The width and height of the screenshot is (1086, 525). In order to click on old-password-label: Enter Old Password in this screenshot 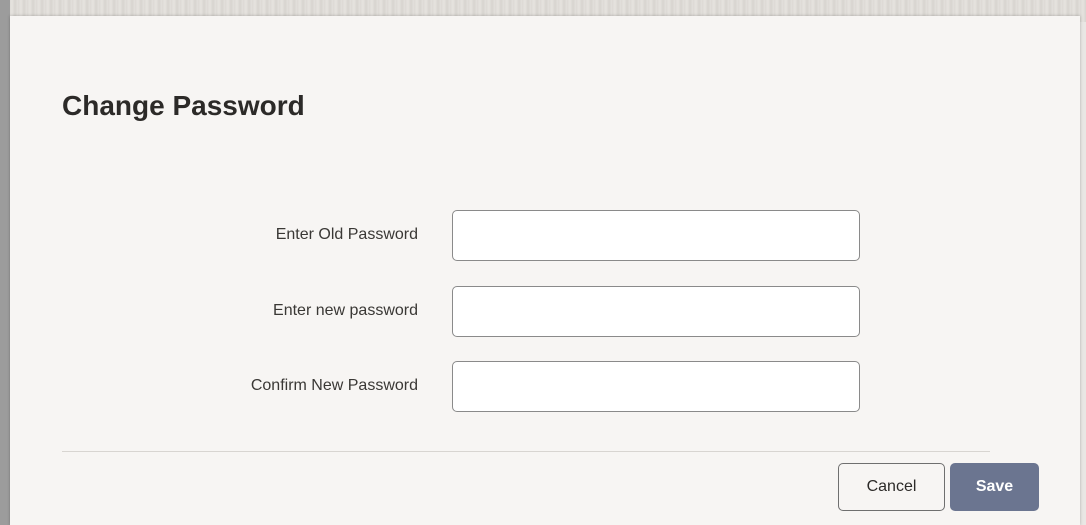, I will do `click(346, 234)`.